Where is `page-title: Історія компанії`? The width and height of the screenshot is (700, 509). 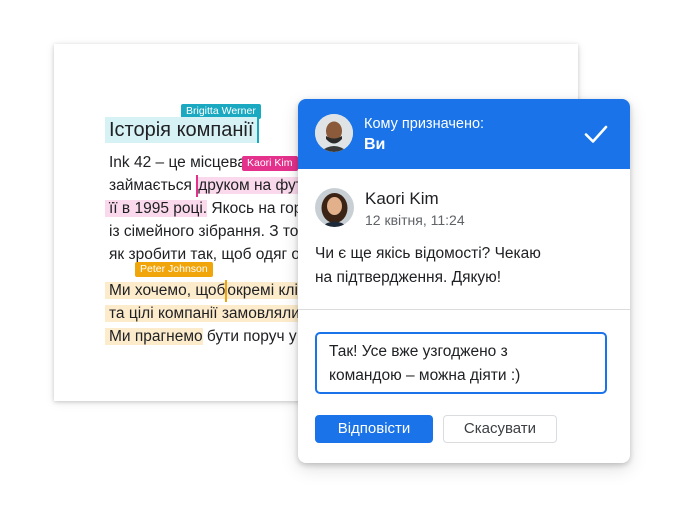 page-title: Історія компанії is located at coordinates (182, 130).